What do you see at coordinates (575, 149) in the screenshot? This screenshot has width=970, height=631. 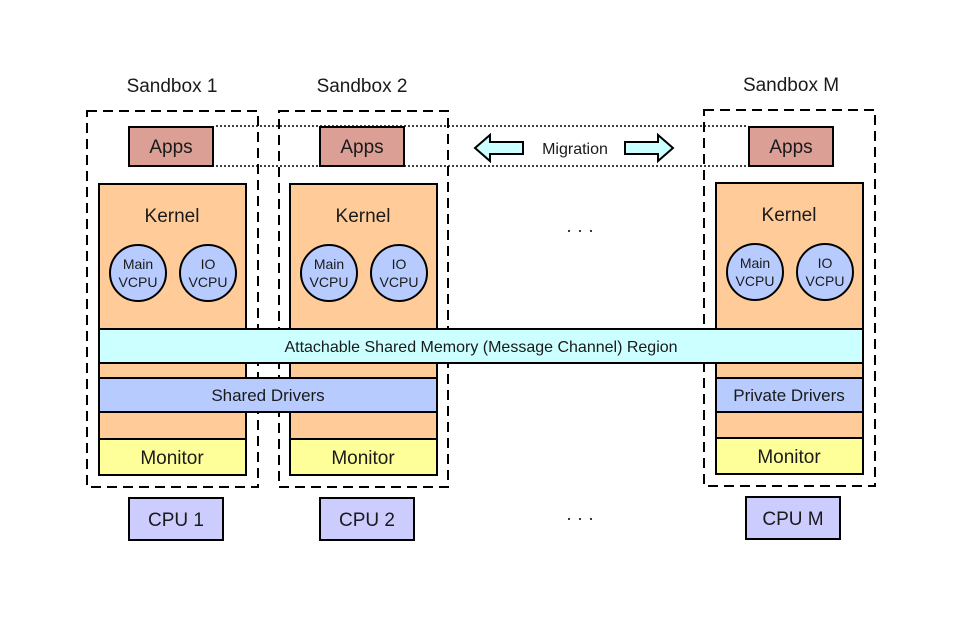 I see `migration-label: Migration` at bounding box center [575, 149].